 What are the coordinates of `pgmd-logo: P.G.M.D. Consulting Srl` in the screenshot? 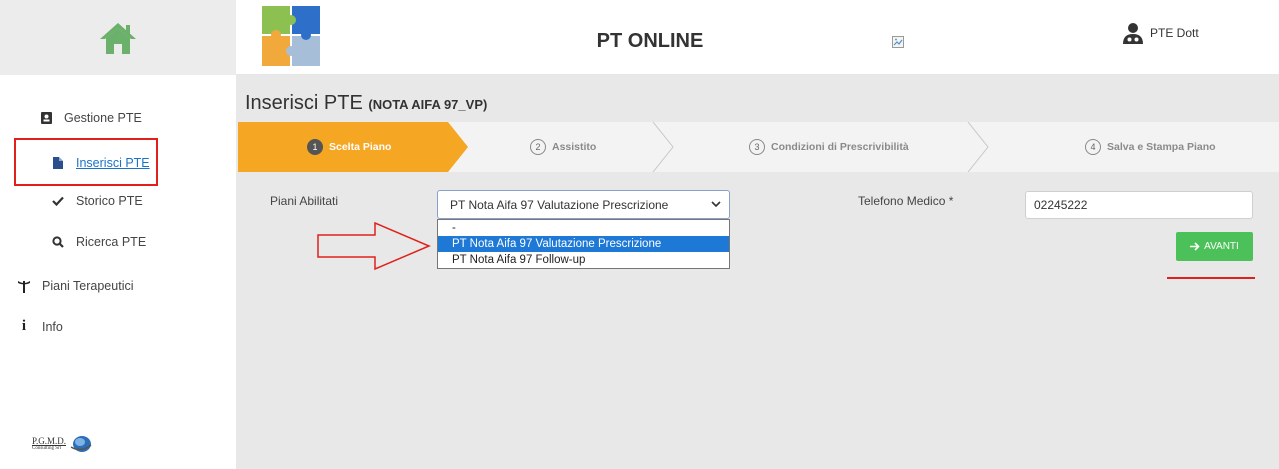 It's located at (62, 444).